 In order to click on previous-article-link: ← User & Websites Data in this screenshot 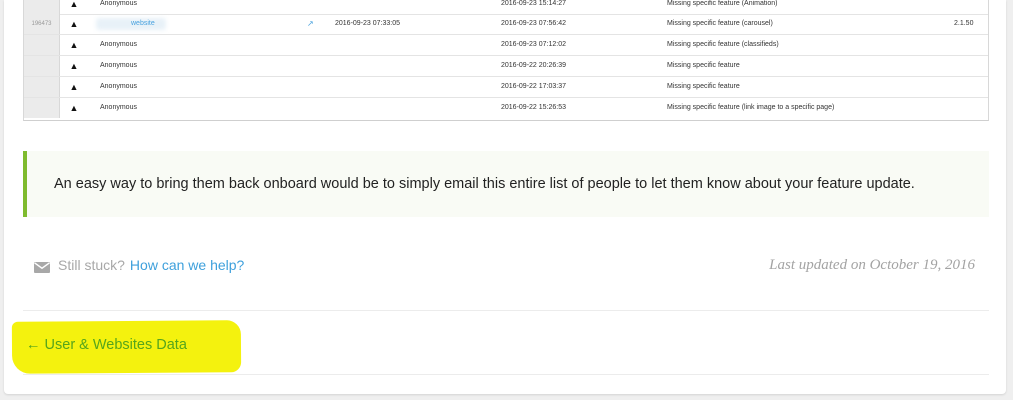, I will do `click(106, 345)`.